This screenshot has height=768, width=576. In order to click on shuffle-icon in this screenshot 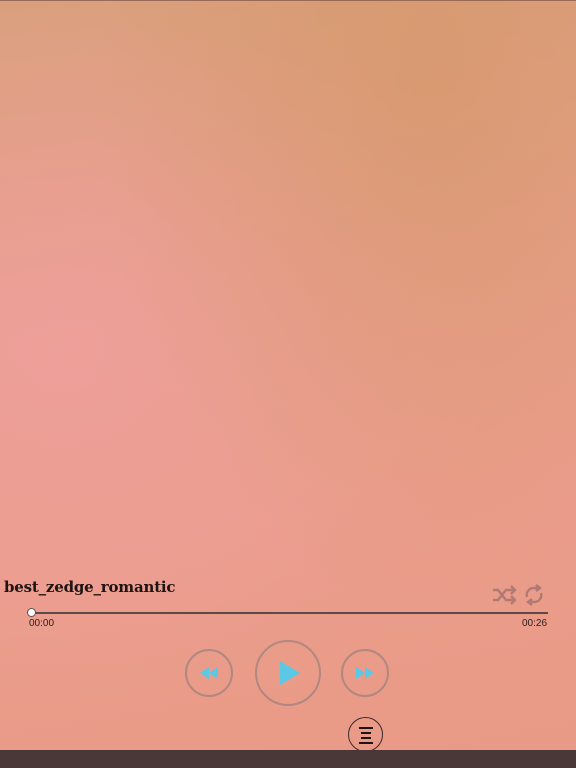, I will do `click(505, 595)`.